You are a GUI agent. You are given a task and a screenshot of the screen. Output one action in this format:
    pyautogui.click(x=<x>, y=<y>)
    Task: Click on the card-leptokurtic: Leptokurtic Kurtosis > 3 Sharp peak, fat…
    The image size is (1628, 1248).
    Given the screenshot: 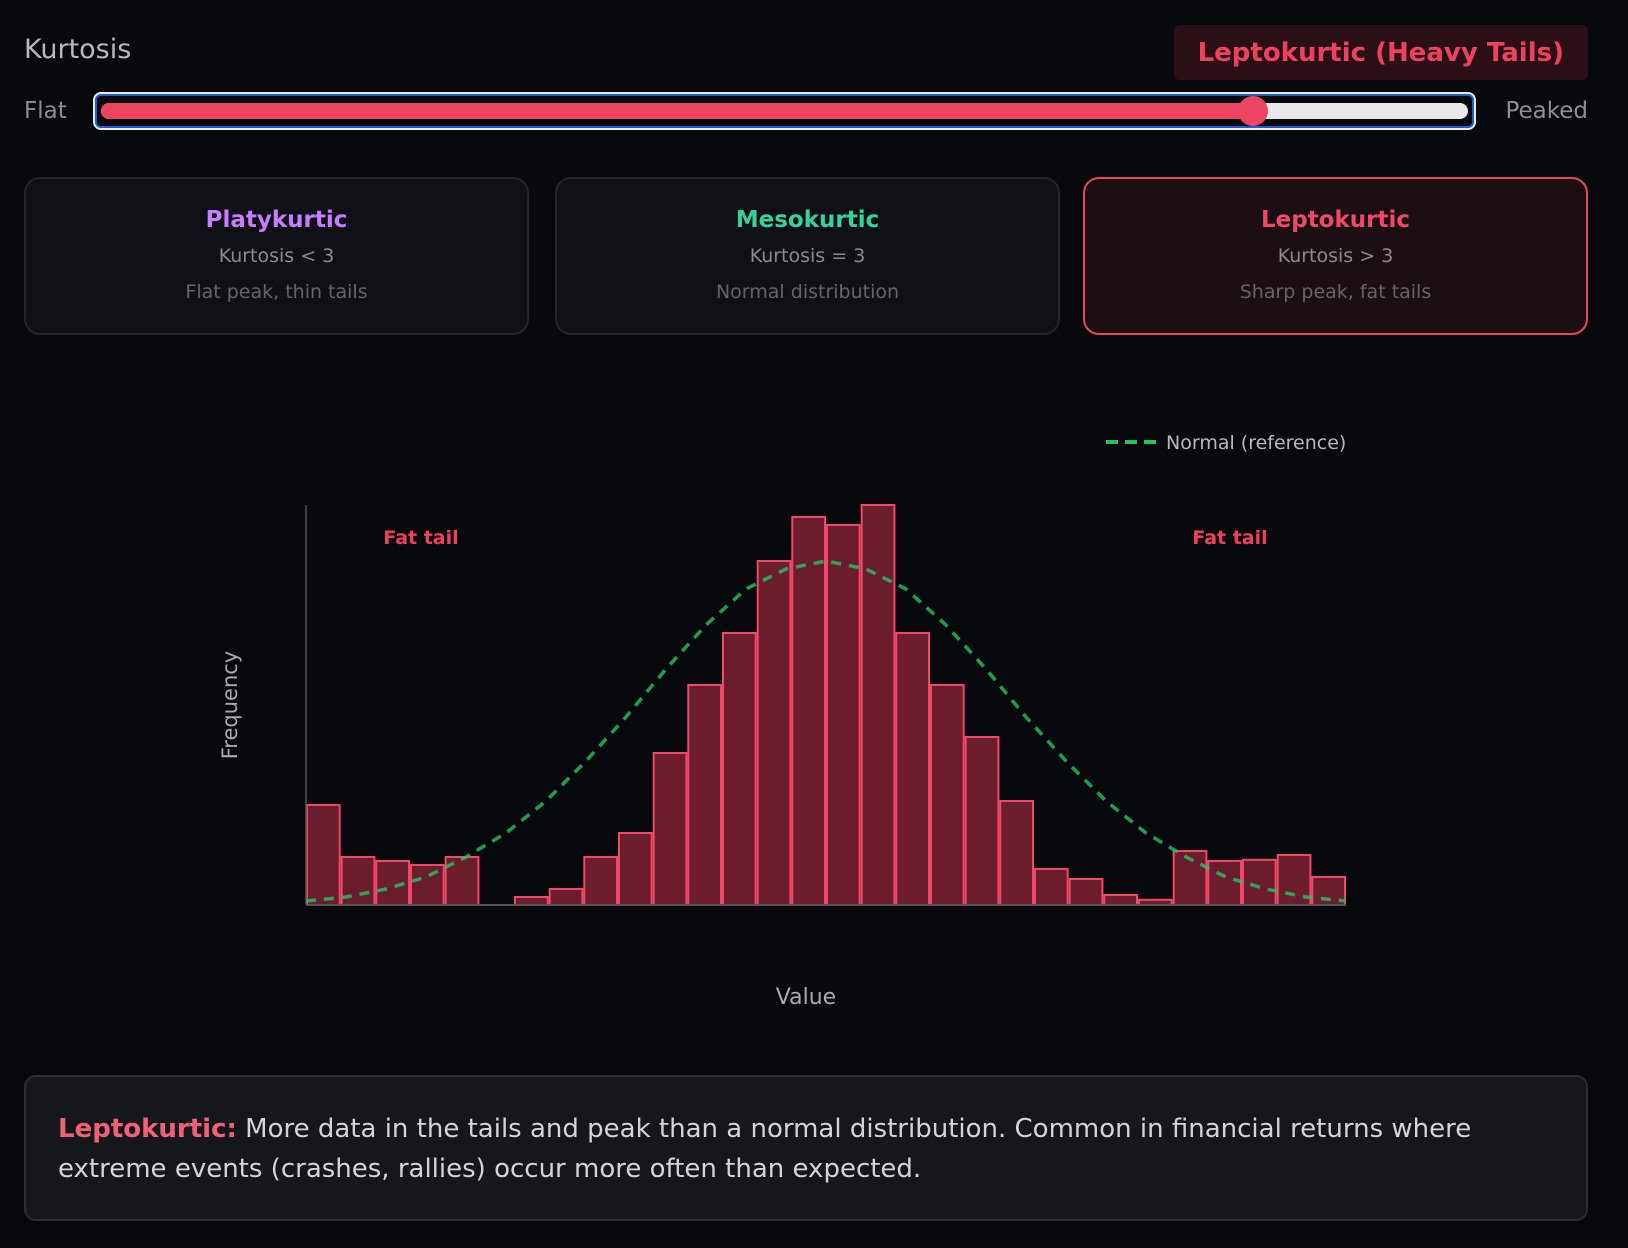 What is the action you would take?
    pyautogui.click(x=1335, y=256)
    